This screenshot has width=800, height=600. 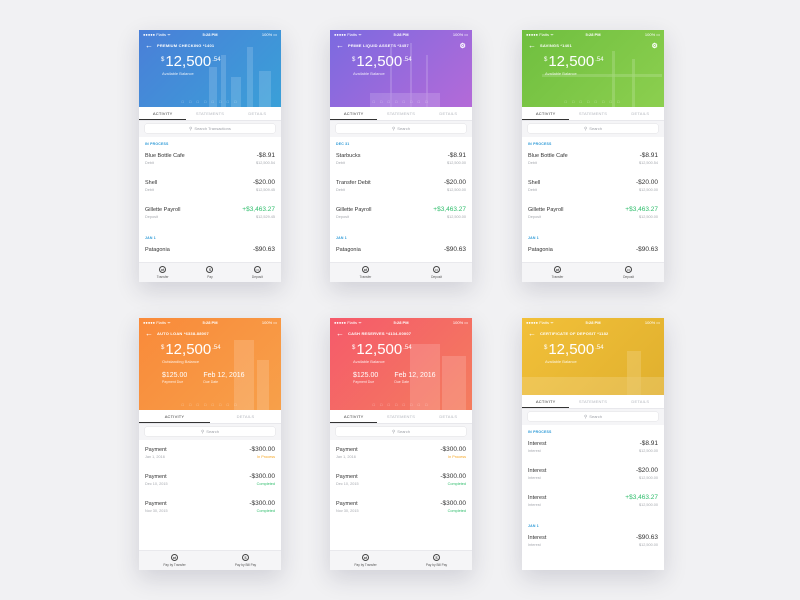 I want to click on payment-amount: -$300.00, so click(x=453, y=503).